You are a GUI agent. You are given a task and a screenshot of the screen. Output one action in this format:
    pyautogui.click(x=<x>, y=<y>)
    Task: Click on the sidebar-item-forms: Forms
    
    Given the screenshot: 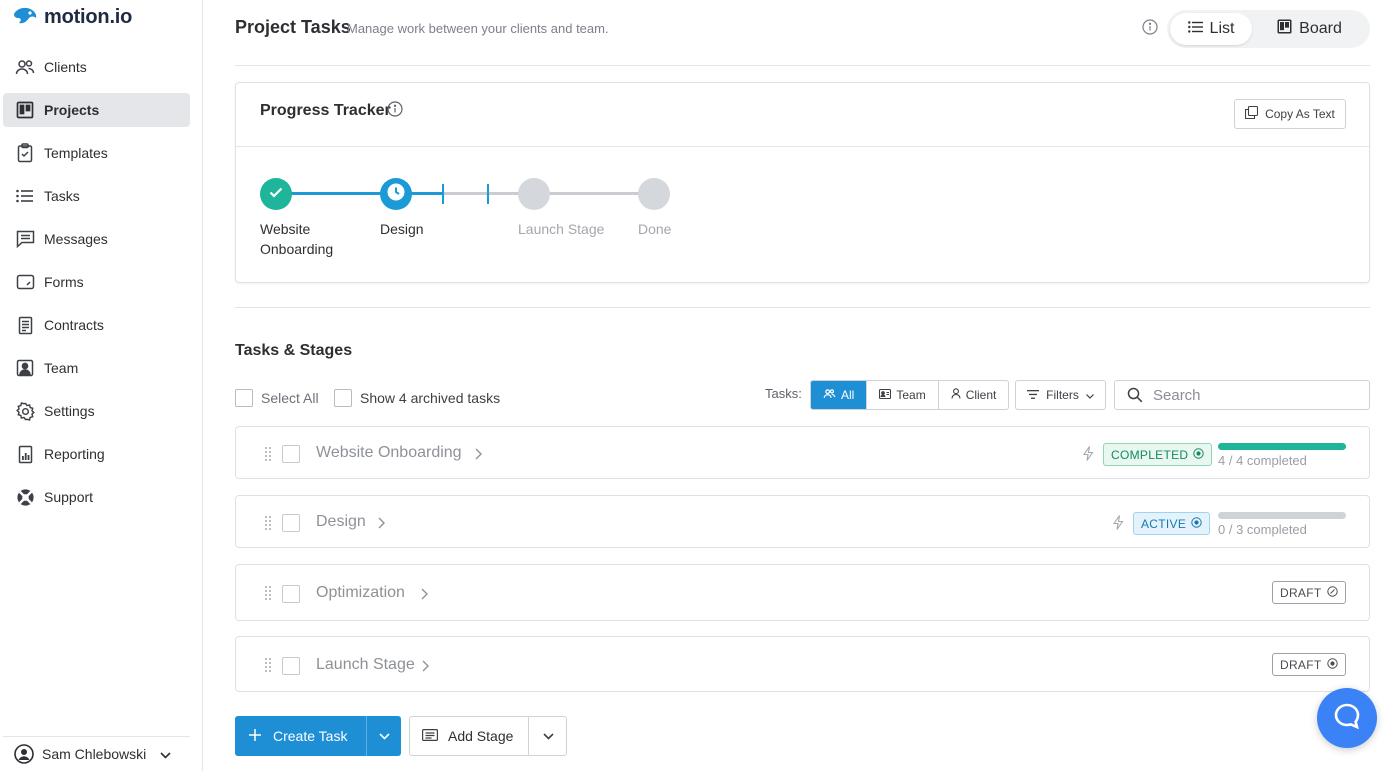 What is the action you would take?
    pyautogui.click(x=96, y=282)
    